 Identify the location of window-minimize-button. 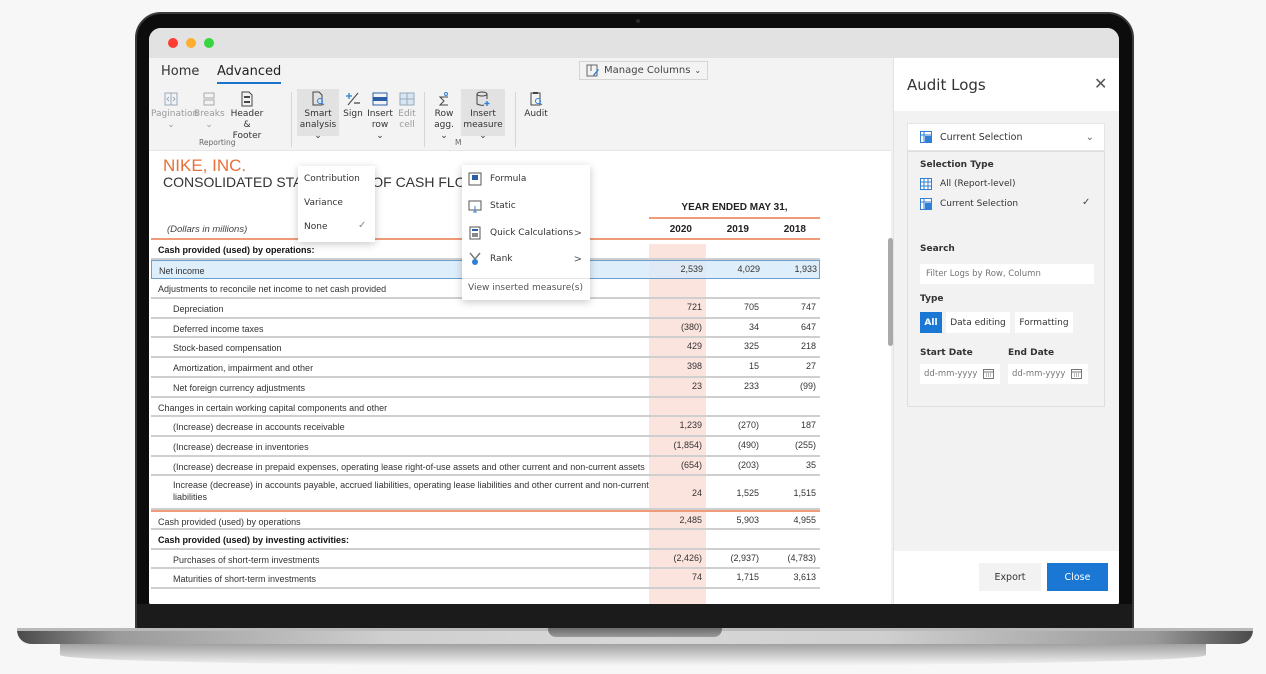
(191, 43).